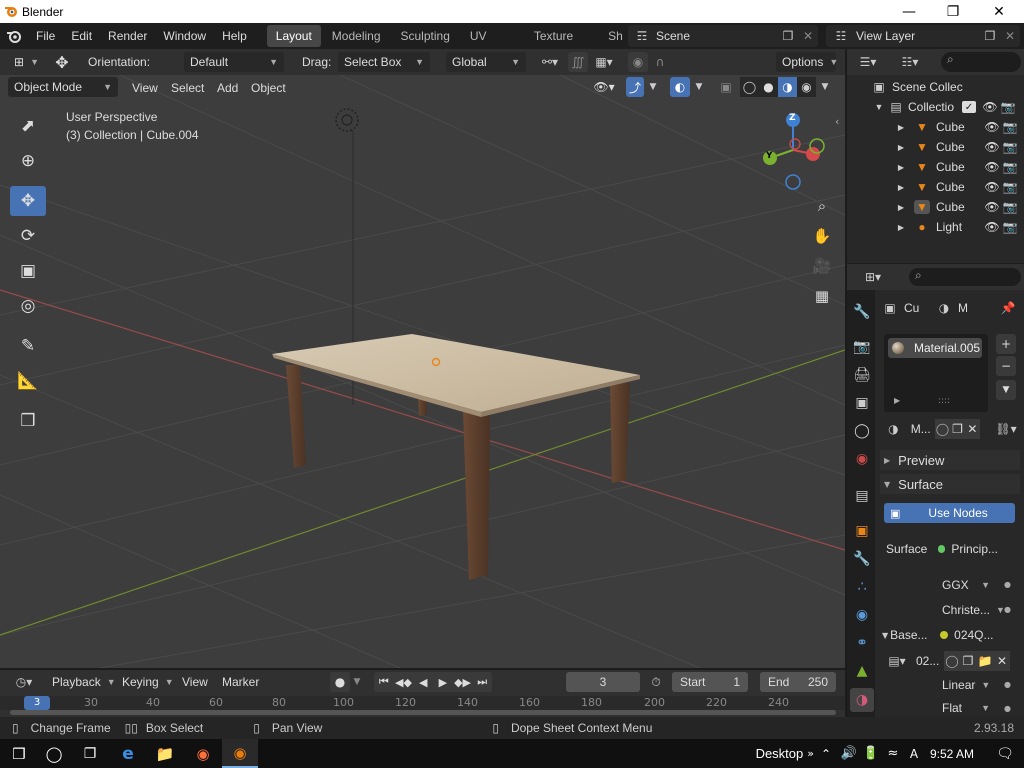  What do you see at coordinates (203, 753) in the screenshot?
I see `firefox-icon: ◉` at bounding box center [203, 753].